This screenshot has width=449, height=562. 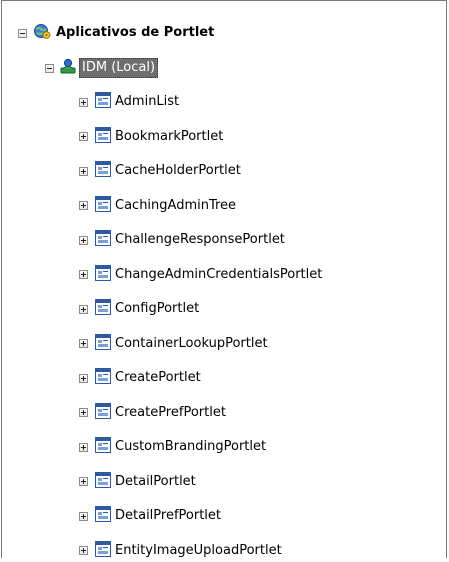 I want to click on portlet-label: ChallengeResponsePortlet, so click(x=200, y=239).